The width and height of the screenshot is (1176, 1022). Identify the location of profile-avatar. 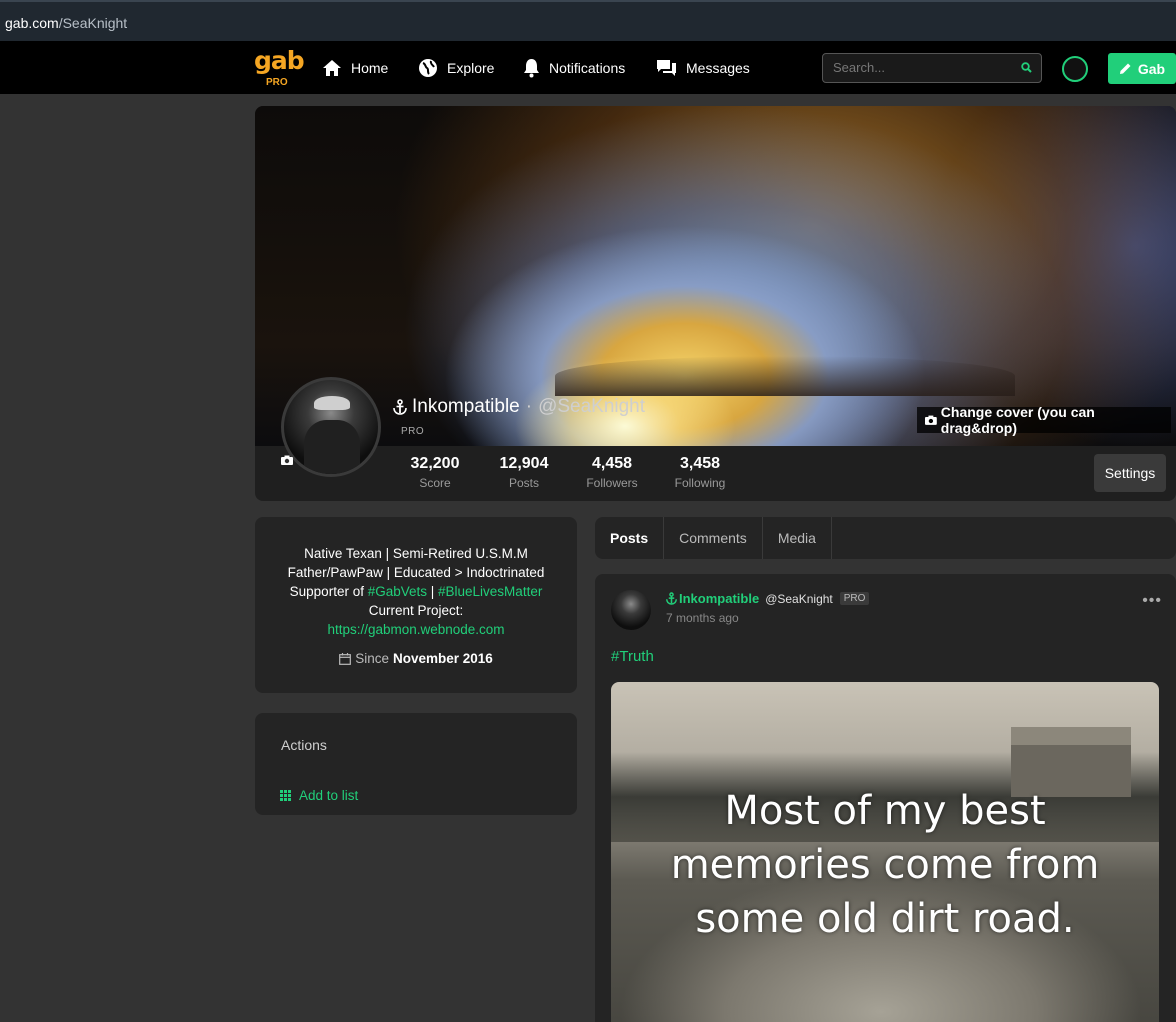
(331, 427).